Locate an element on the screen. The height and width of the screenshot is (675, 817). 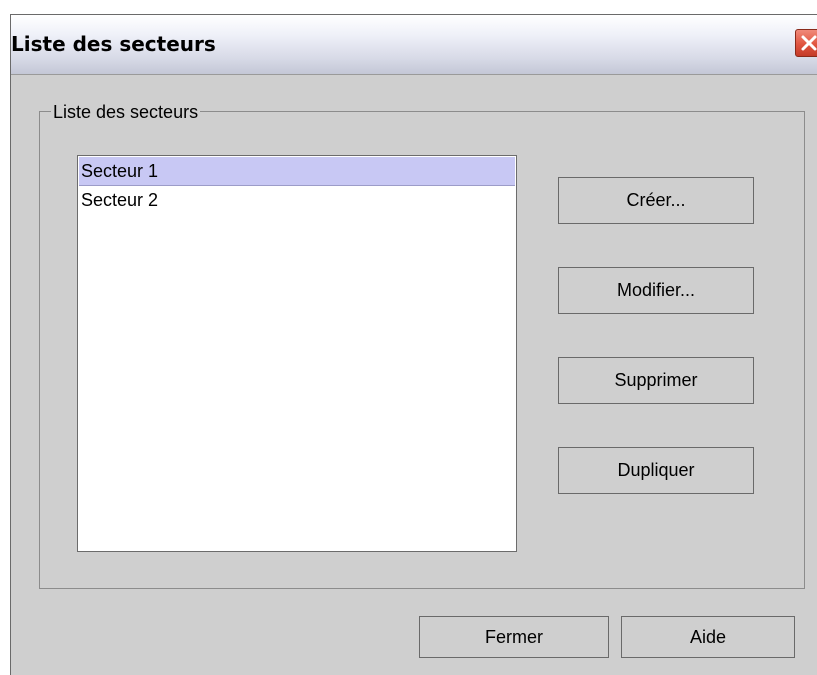
help-button: Aide is located at coordinates (708, 637).